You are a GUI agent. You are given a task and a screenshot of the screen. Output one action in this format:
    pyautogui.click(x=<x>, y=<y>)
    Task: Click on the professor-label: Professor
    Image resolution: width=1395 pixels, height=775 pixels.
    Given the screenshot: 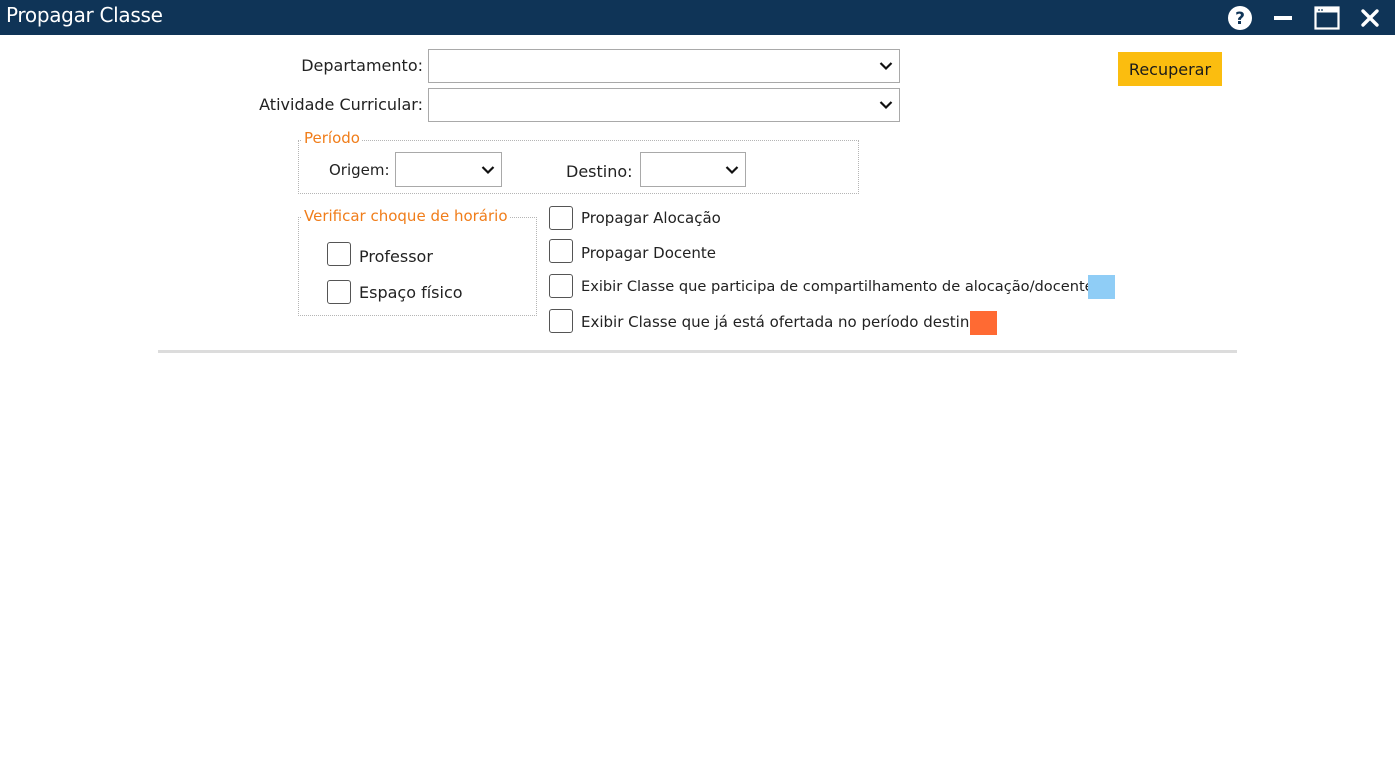 What is the action you would take?
    pyautogui.click(x=396, y=256)
    